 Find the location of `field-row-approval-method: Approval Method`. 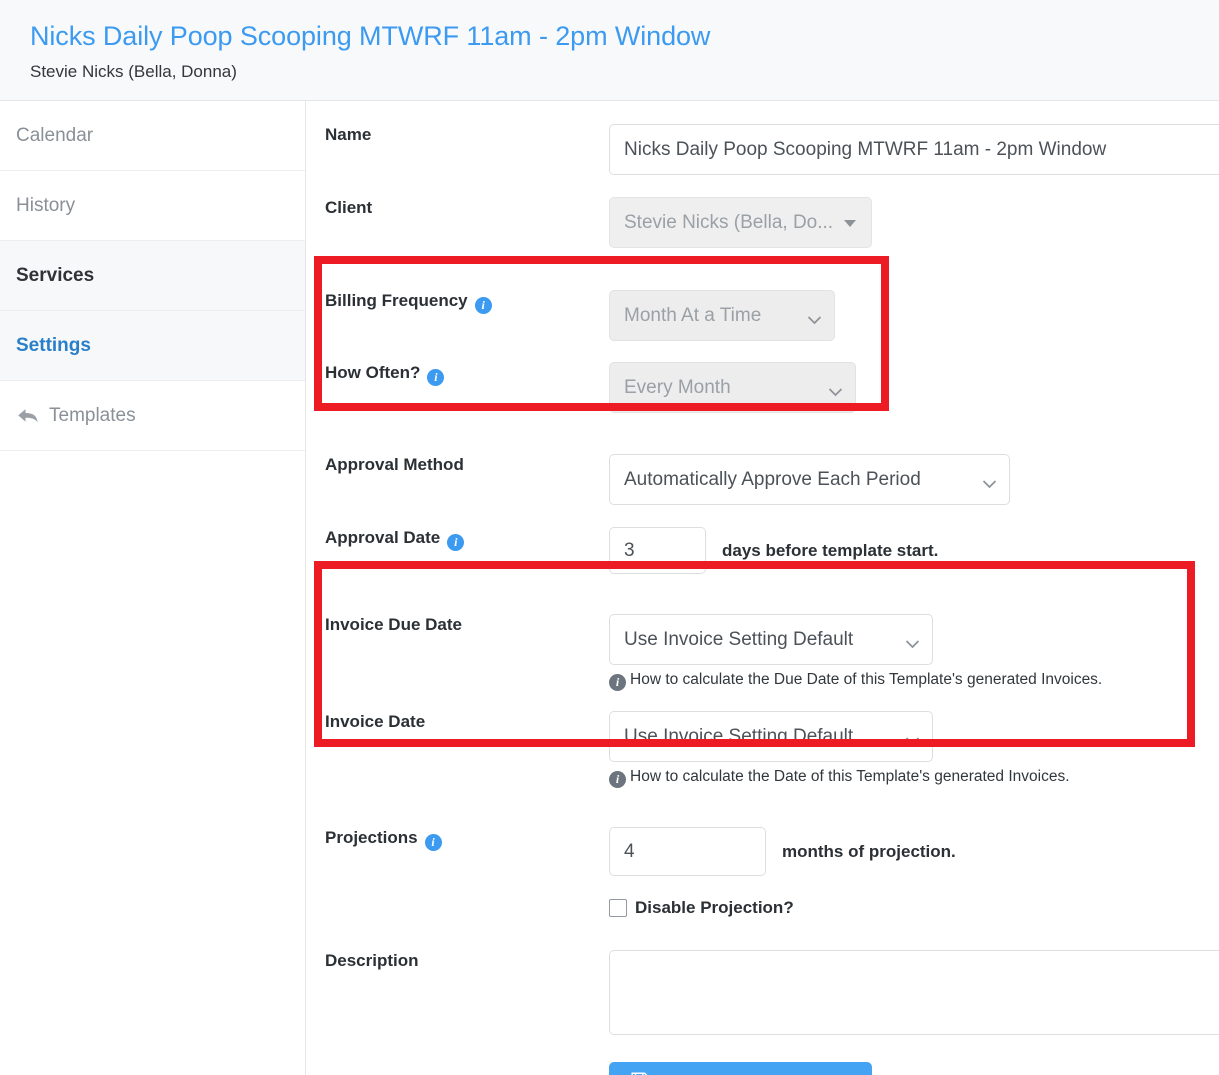

field-row-approval-method: Approval Method is located at coordinates (762, 479).